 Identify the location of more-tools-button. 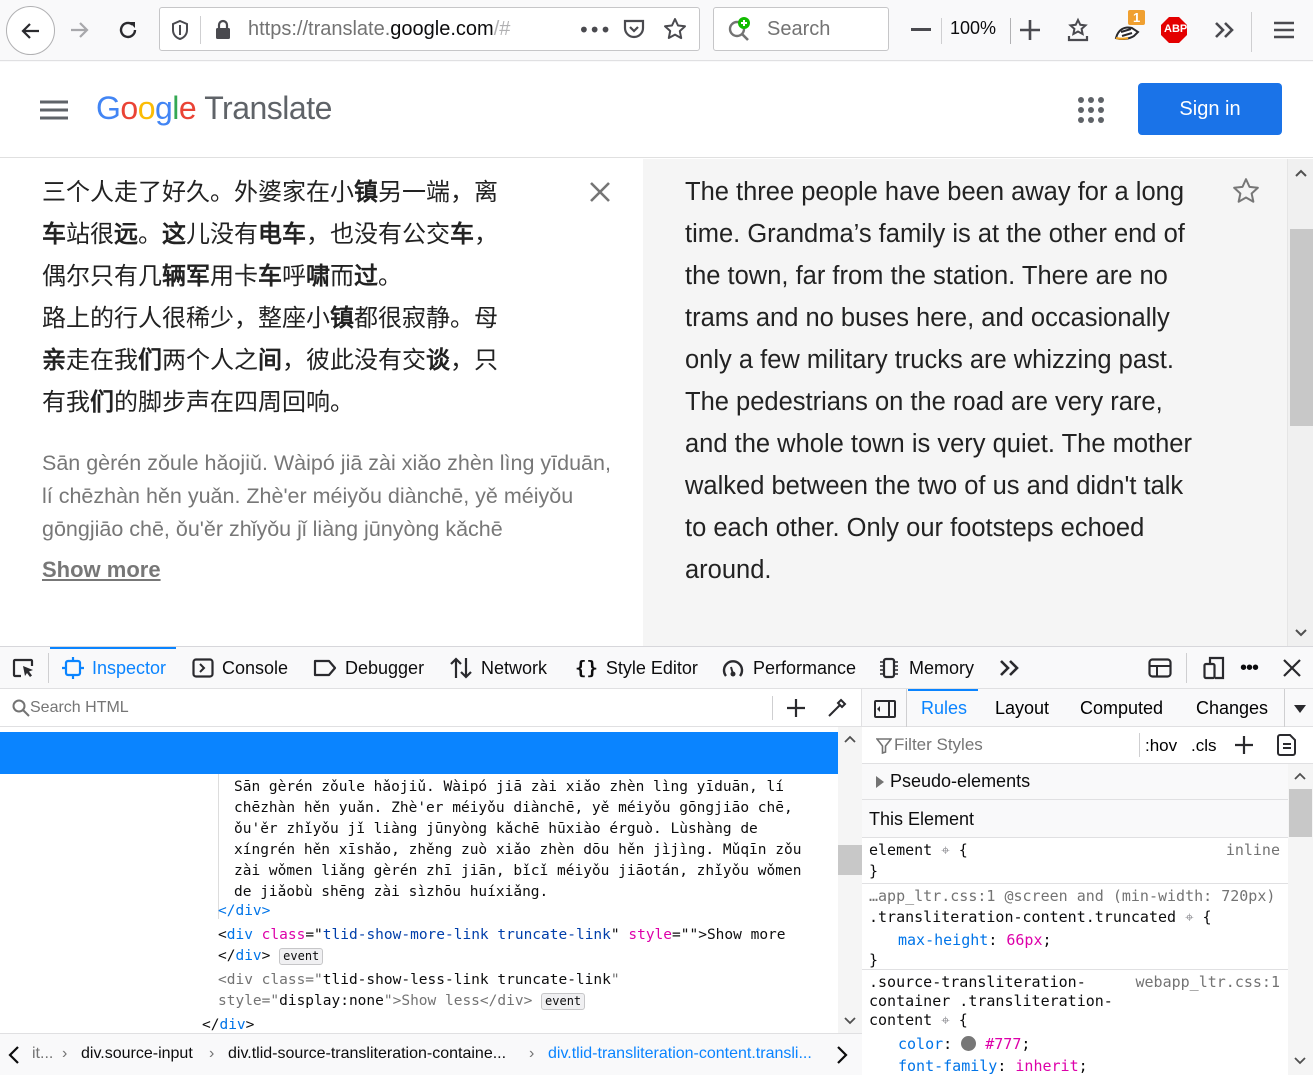
(1009, 668).